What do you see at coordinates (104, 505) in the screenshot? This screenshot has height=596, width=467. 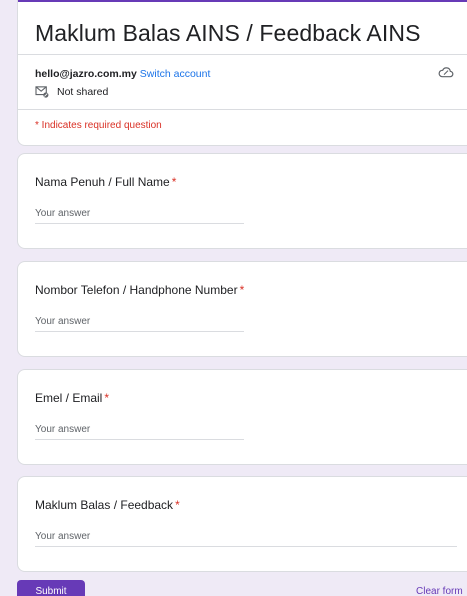 I see `question-title: Maklum Balas / Feedback` at bounding box center [104, 505].